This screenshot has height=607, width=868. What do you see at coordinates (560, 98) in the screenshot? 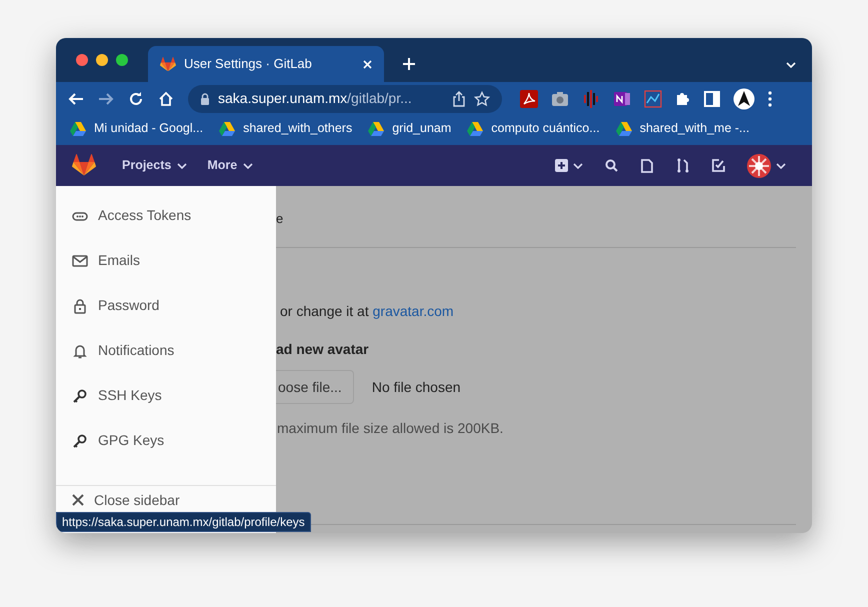
I see `camera-icon` at bounding box center [560, 98].